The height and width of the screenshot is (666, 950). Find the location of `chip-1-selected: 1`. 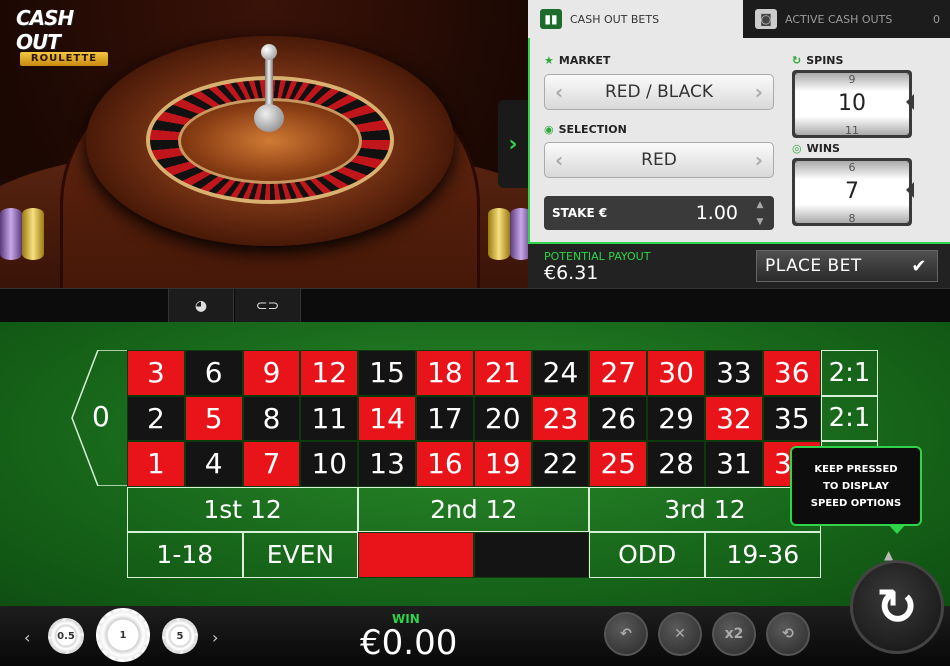

chip-1-selected: 1 is located at coordinates (123, 635).